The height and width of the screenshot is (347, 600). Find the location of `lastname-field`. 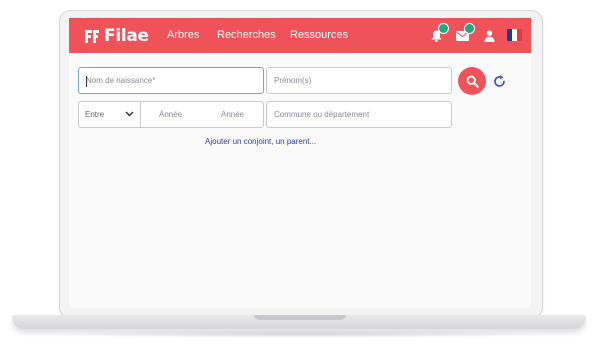

lastname-field is located at coordinates (171, 80).